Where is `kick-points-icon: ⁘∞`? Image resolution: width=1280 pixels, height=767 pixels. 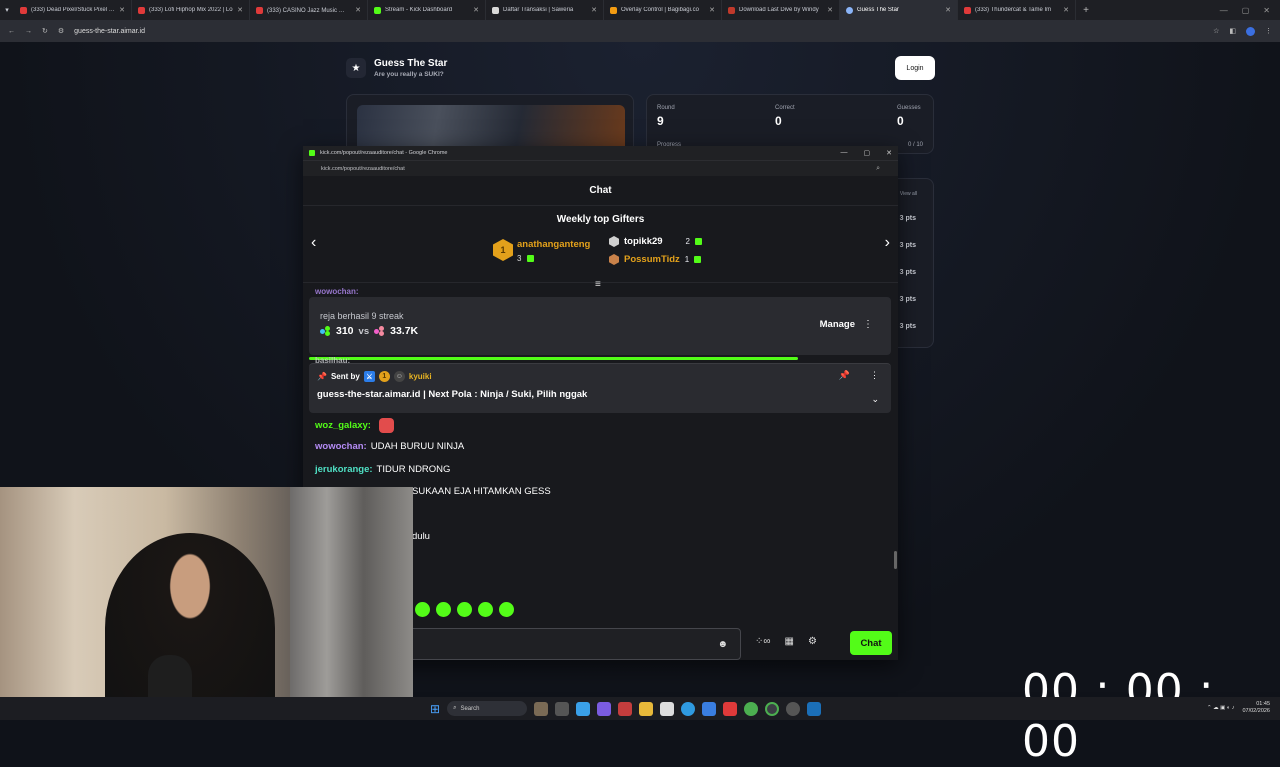 kick-points-icon: ⁘∞ is located at coordinates (763, 641).